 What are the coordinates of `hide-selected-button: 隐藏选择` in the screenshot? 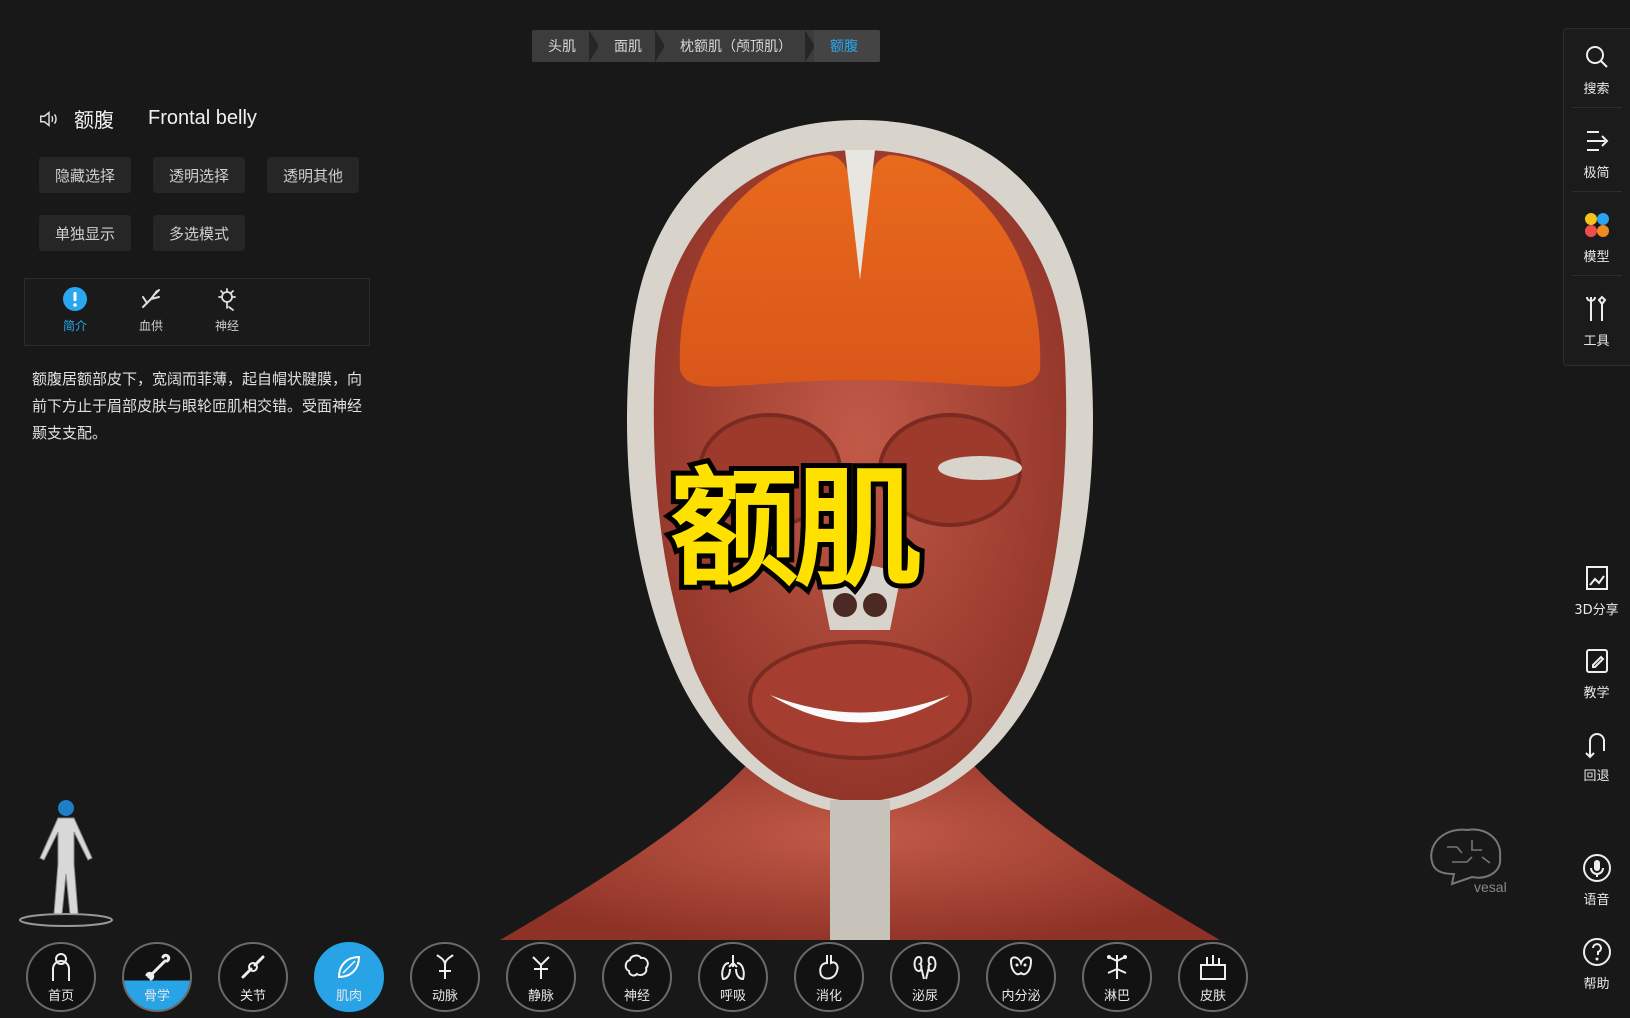 It's located at (85, 175).